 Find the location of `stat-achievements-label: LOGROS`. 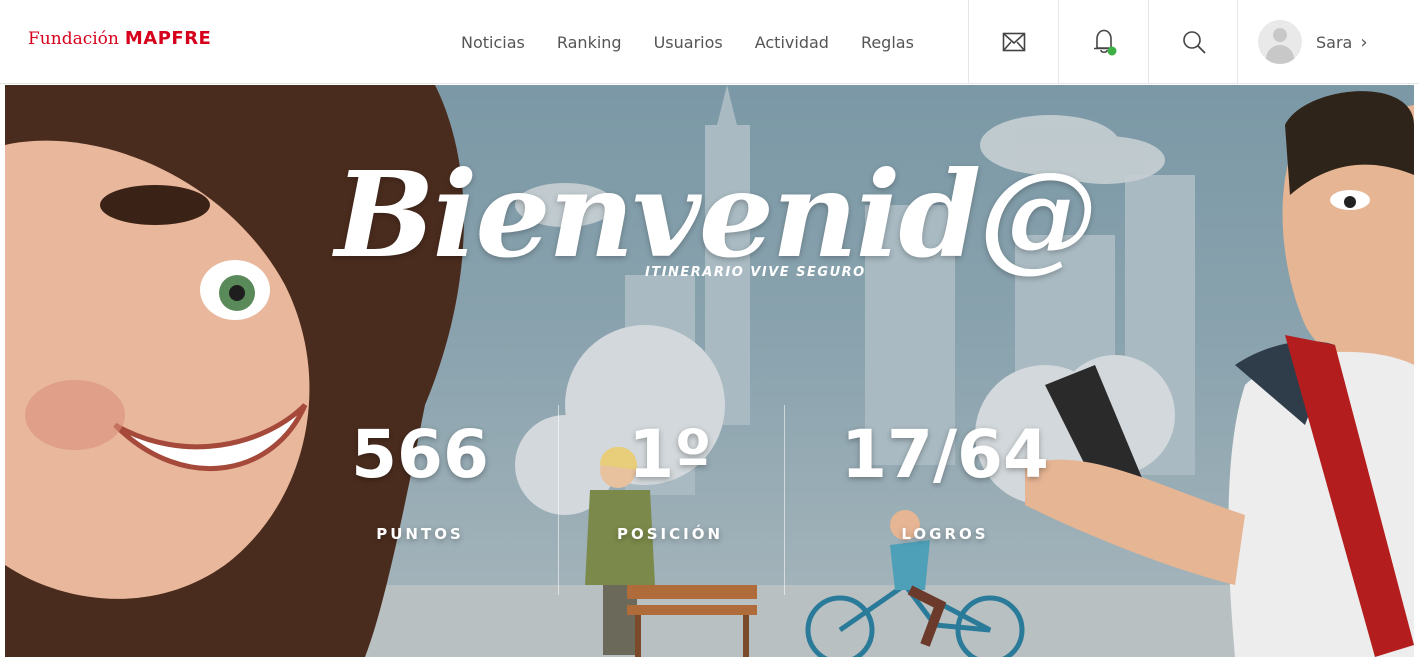

stat-achievements-label: LOGROS is located at coordinates (945, 534).